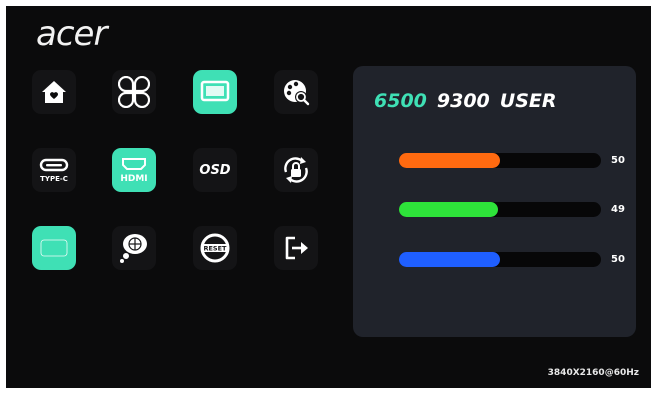 This screenshot has height=394, width=657. I want to click on exit-icon, so click(296, 248).